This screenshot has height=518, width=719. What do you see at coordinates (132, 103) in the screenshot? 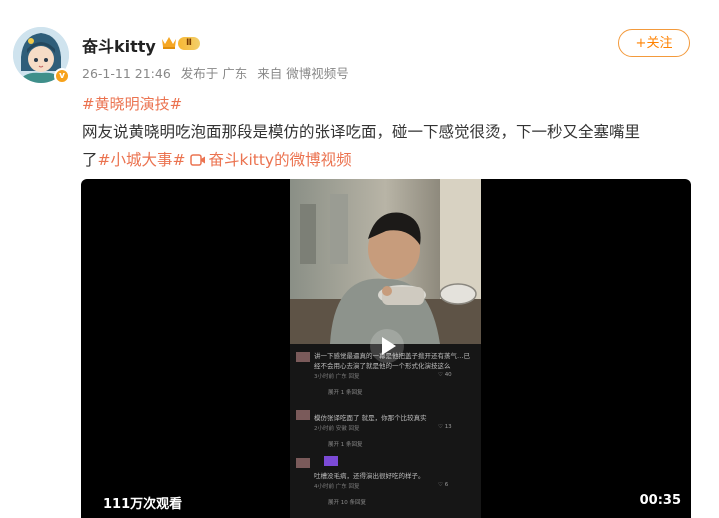
I see `hashtag-link: #黄晓明演技#` at bounding box center [132, 103].